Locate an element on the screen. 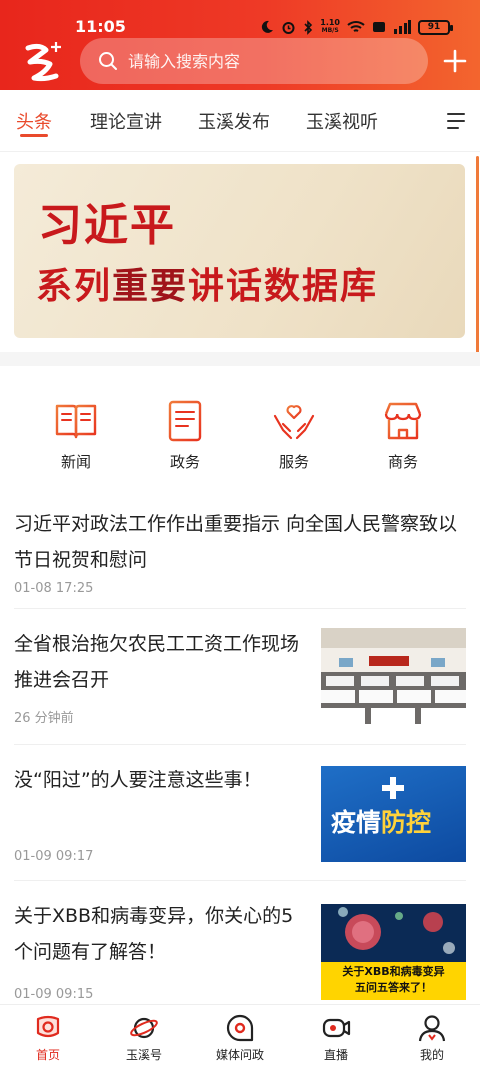 The image size is (480, 1072). bottom-navigation: 首页 玉溪号 媒体问政 直播 我的 is located at coordinates (240, 1038).